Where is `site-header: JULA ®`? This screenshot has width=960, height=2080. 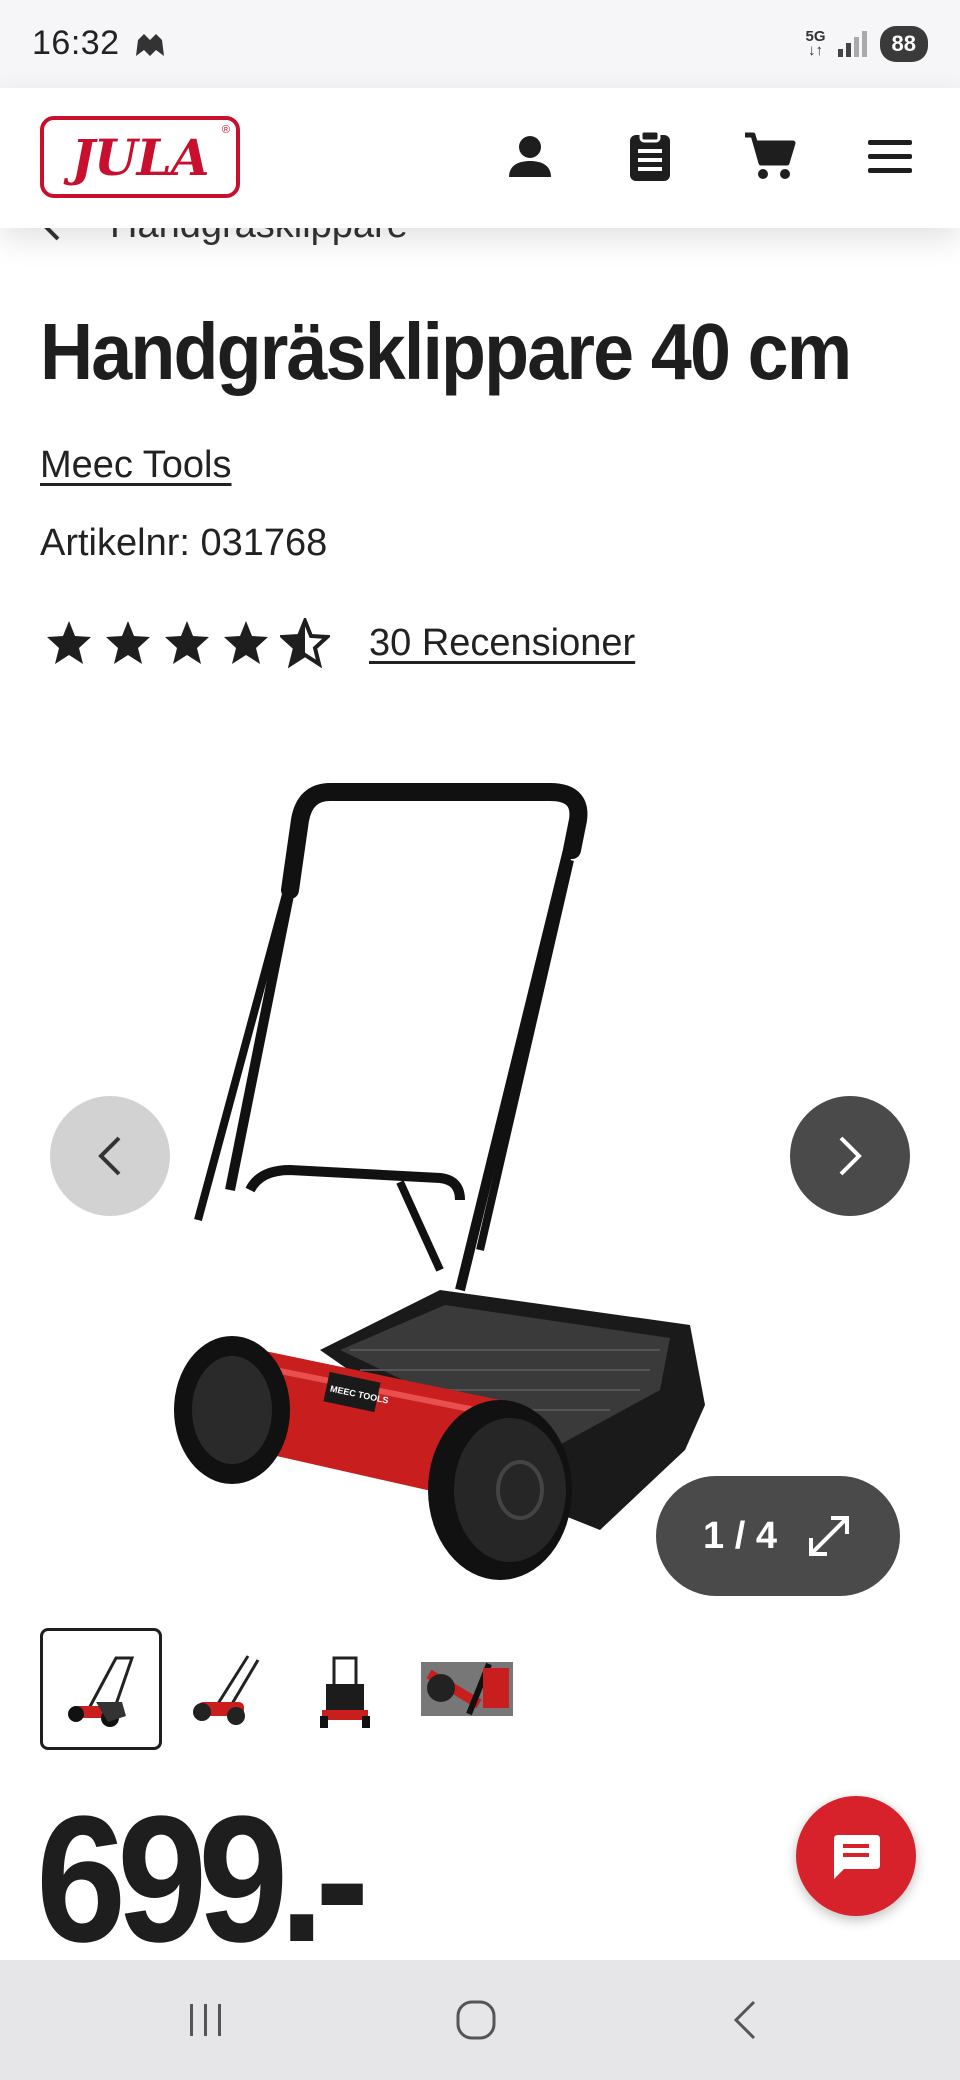
site-header: JULA ® is located at coordinates (480, 158).